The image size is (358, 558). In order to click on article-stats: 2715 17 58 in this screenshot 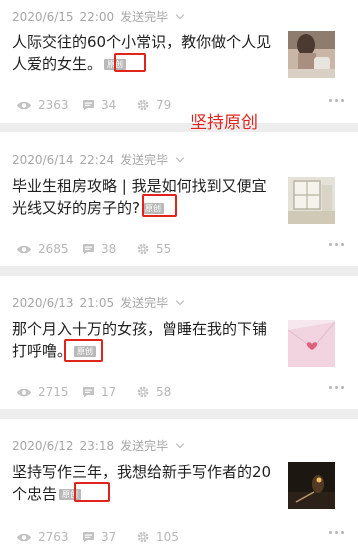, I will do `click(178, 392)`.